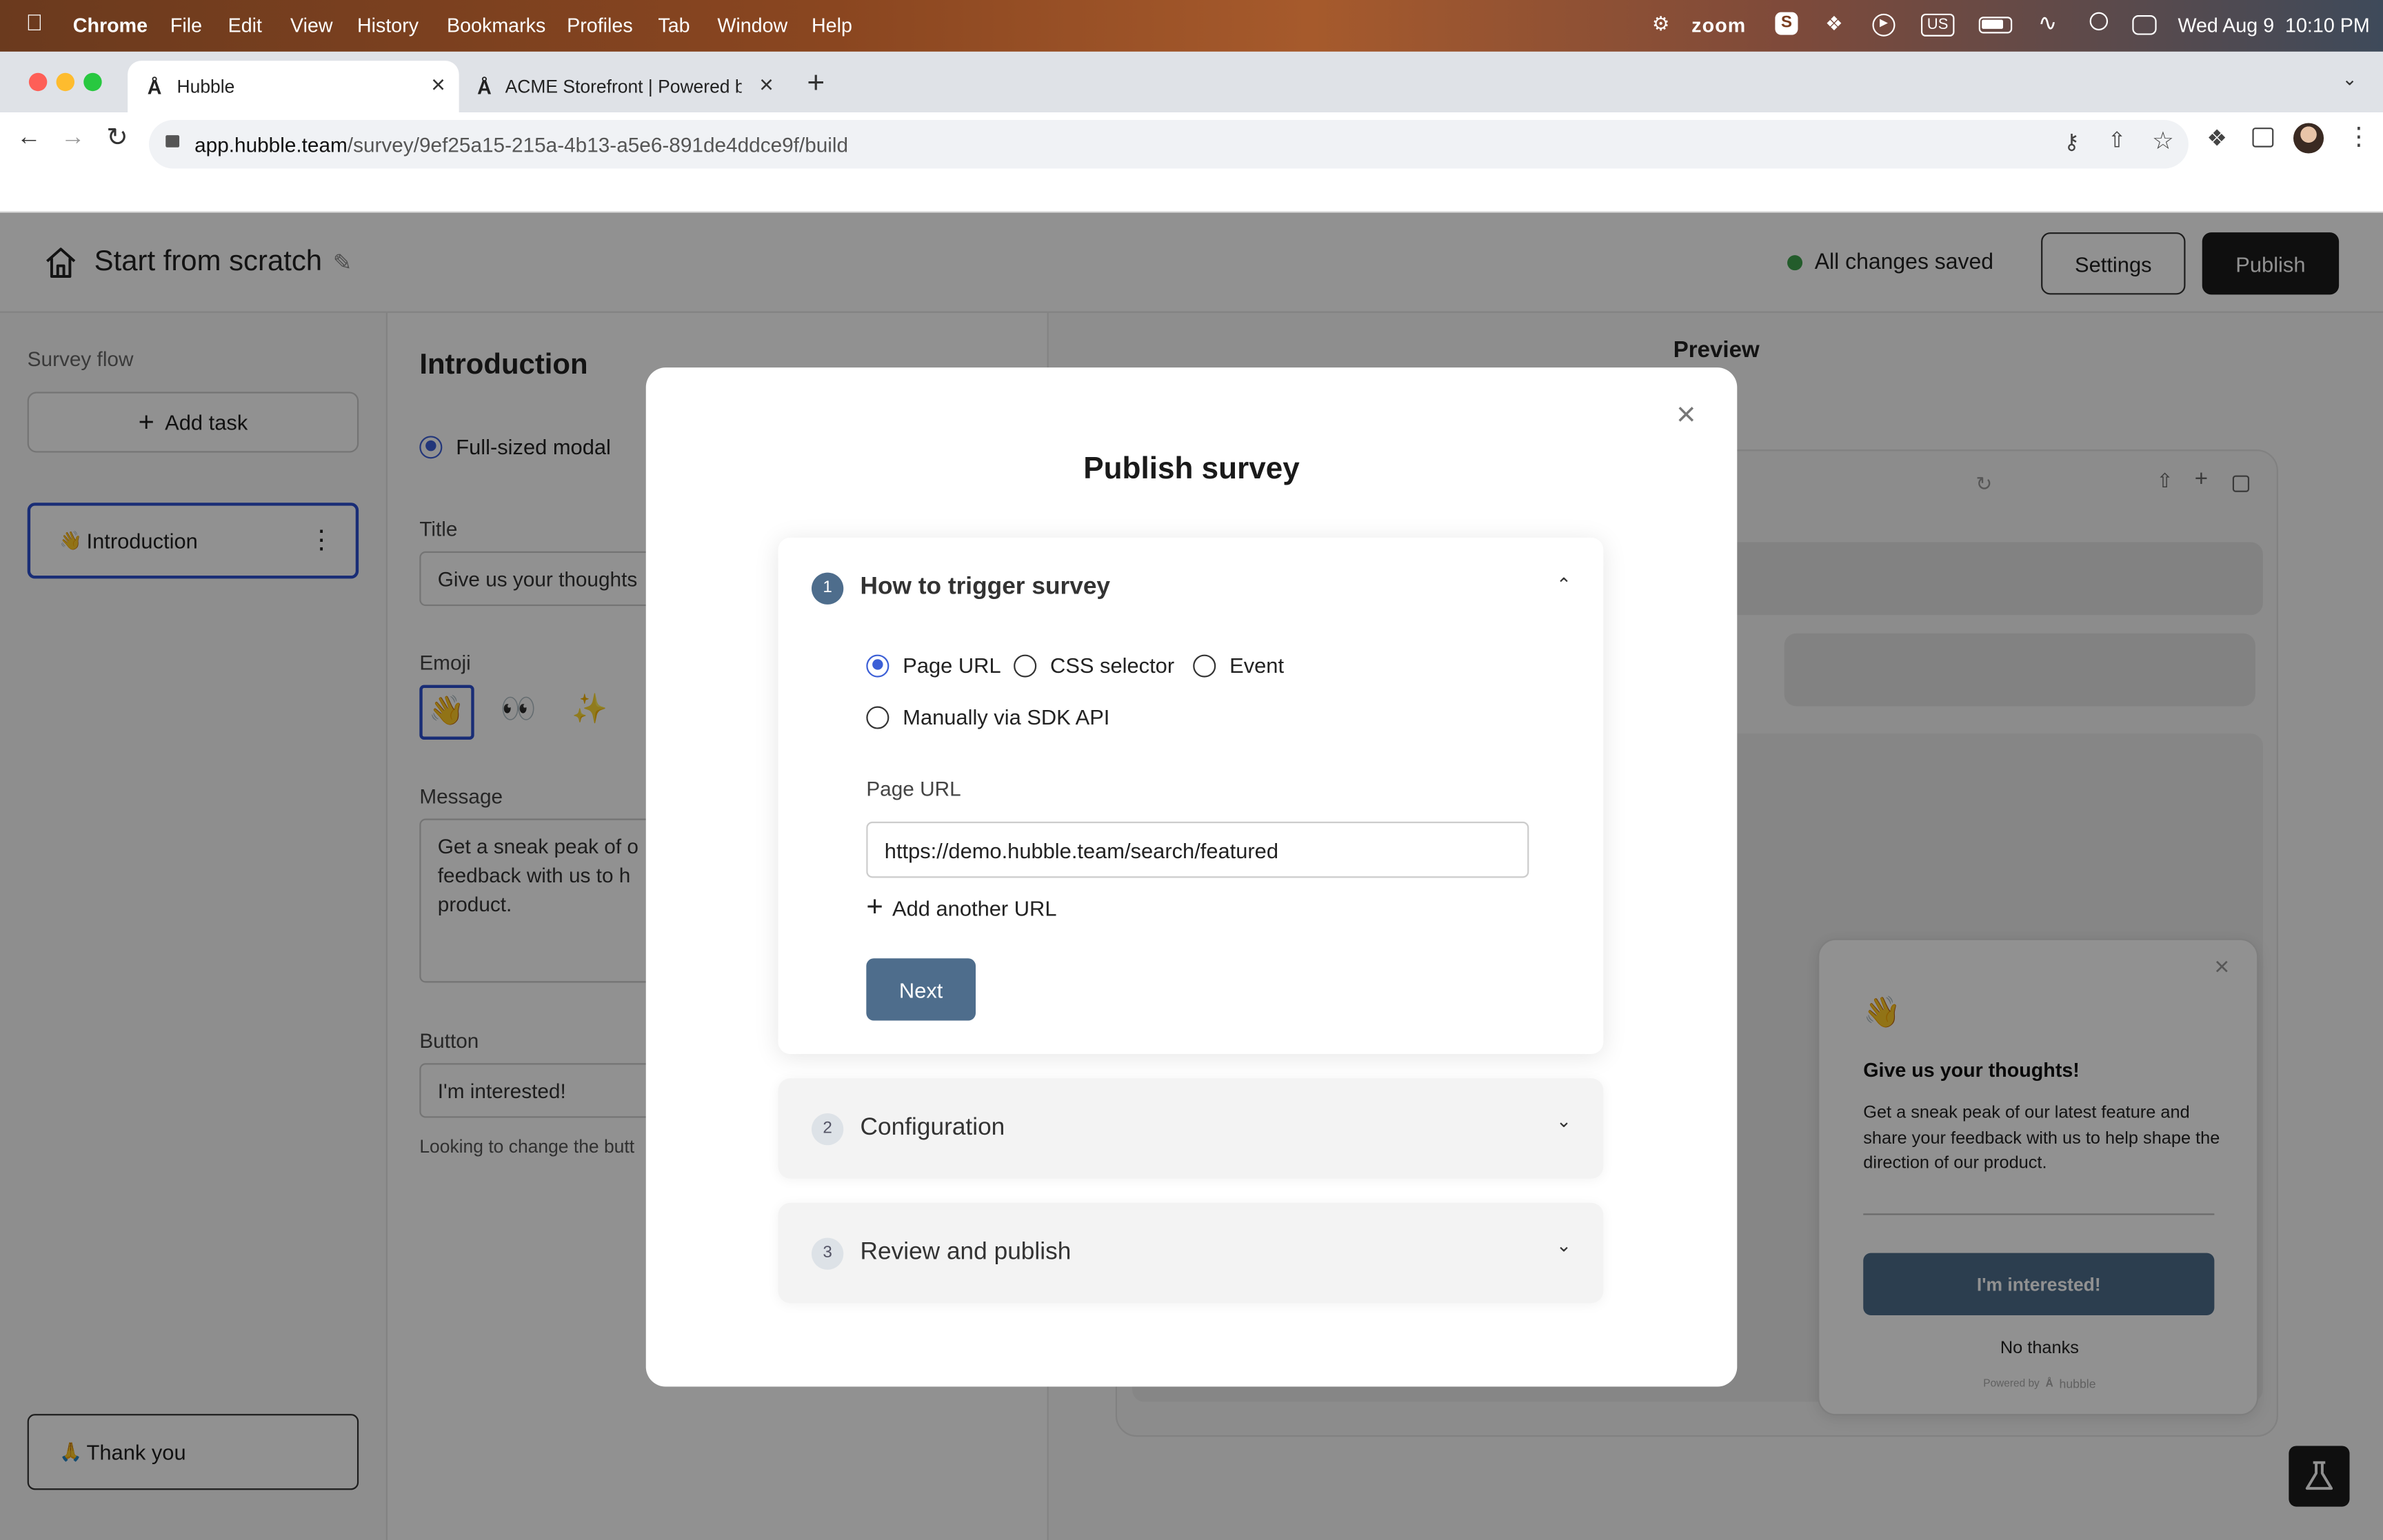  I want to click on side-panel-icon, so click(2263, 138).